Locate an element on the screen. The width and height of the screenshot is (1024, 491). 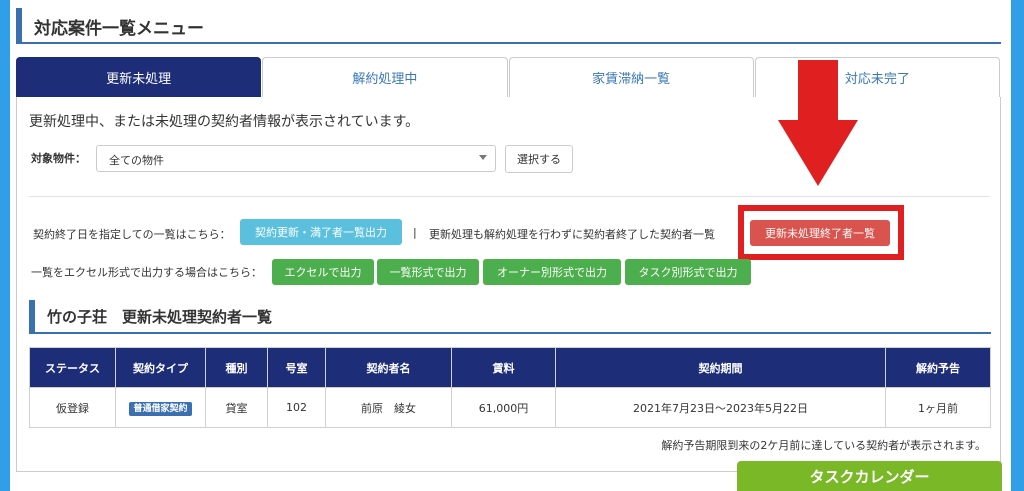
room-cell: 102 is located at coordinates (296, 407).